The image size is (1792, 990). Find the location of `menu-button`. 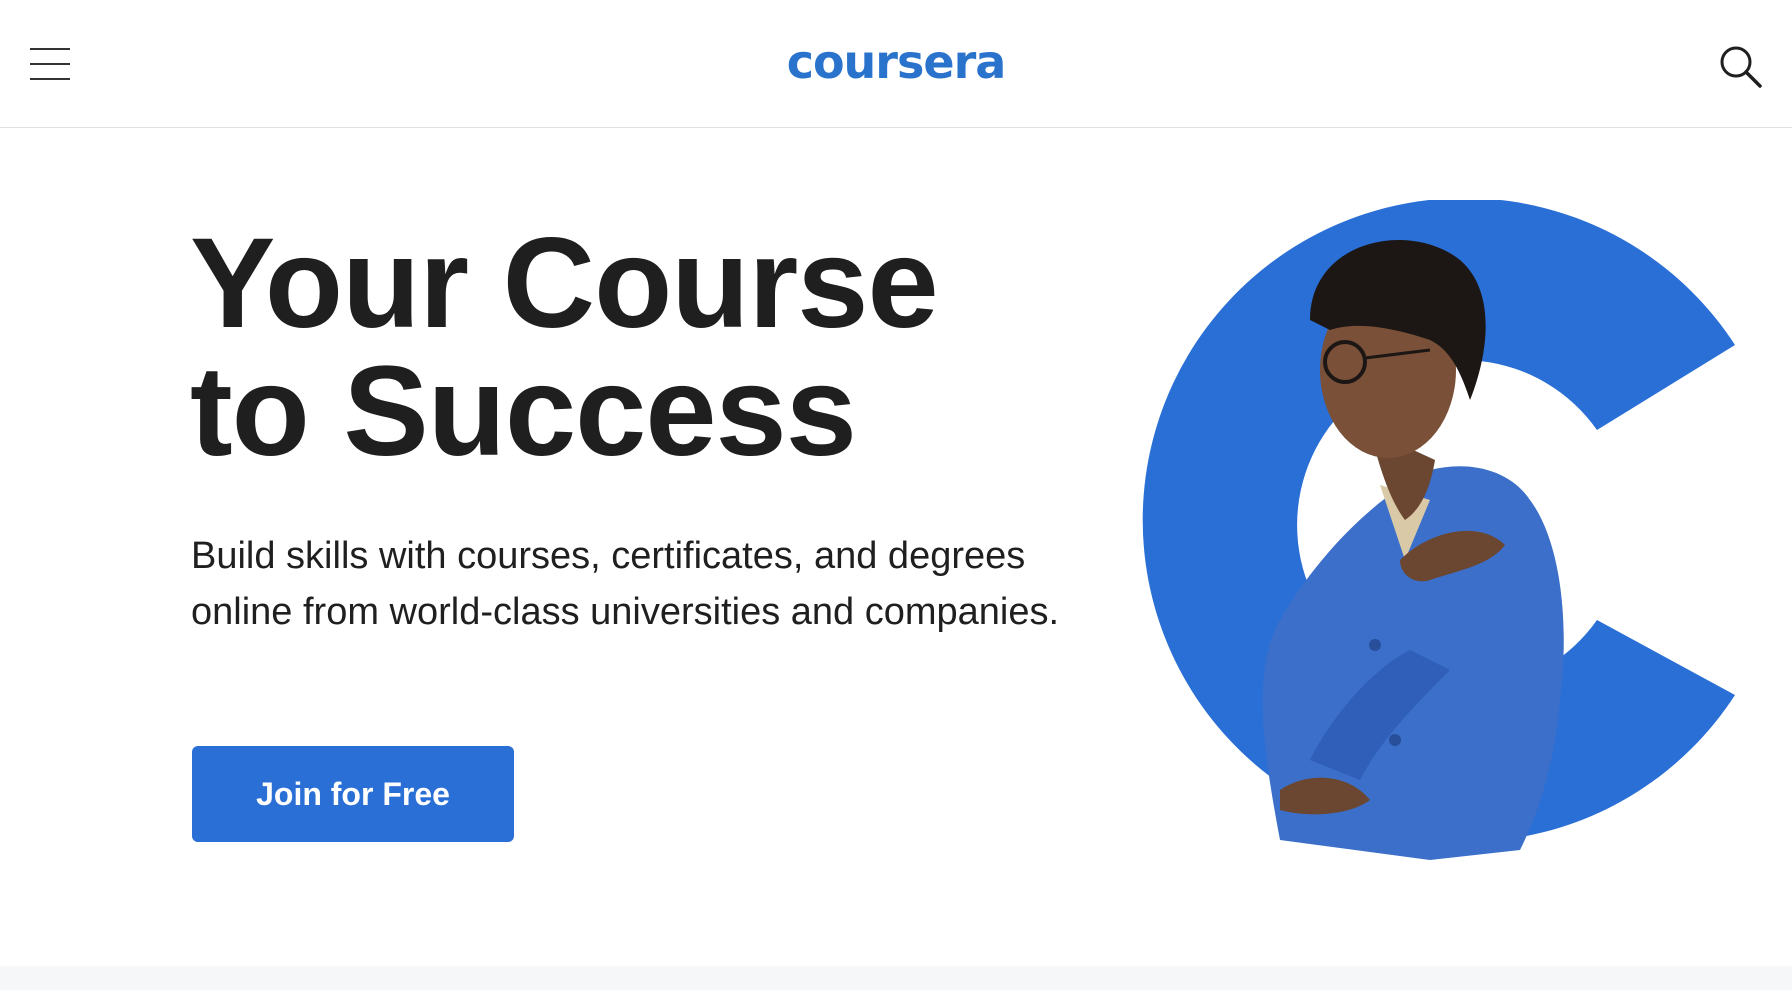

menu-button is located at coordinates (49, 64).